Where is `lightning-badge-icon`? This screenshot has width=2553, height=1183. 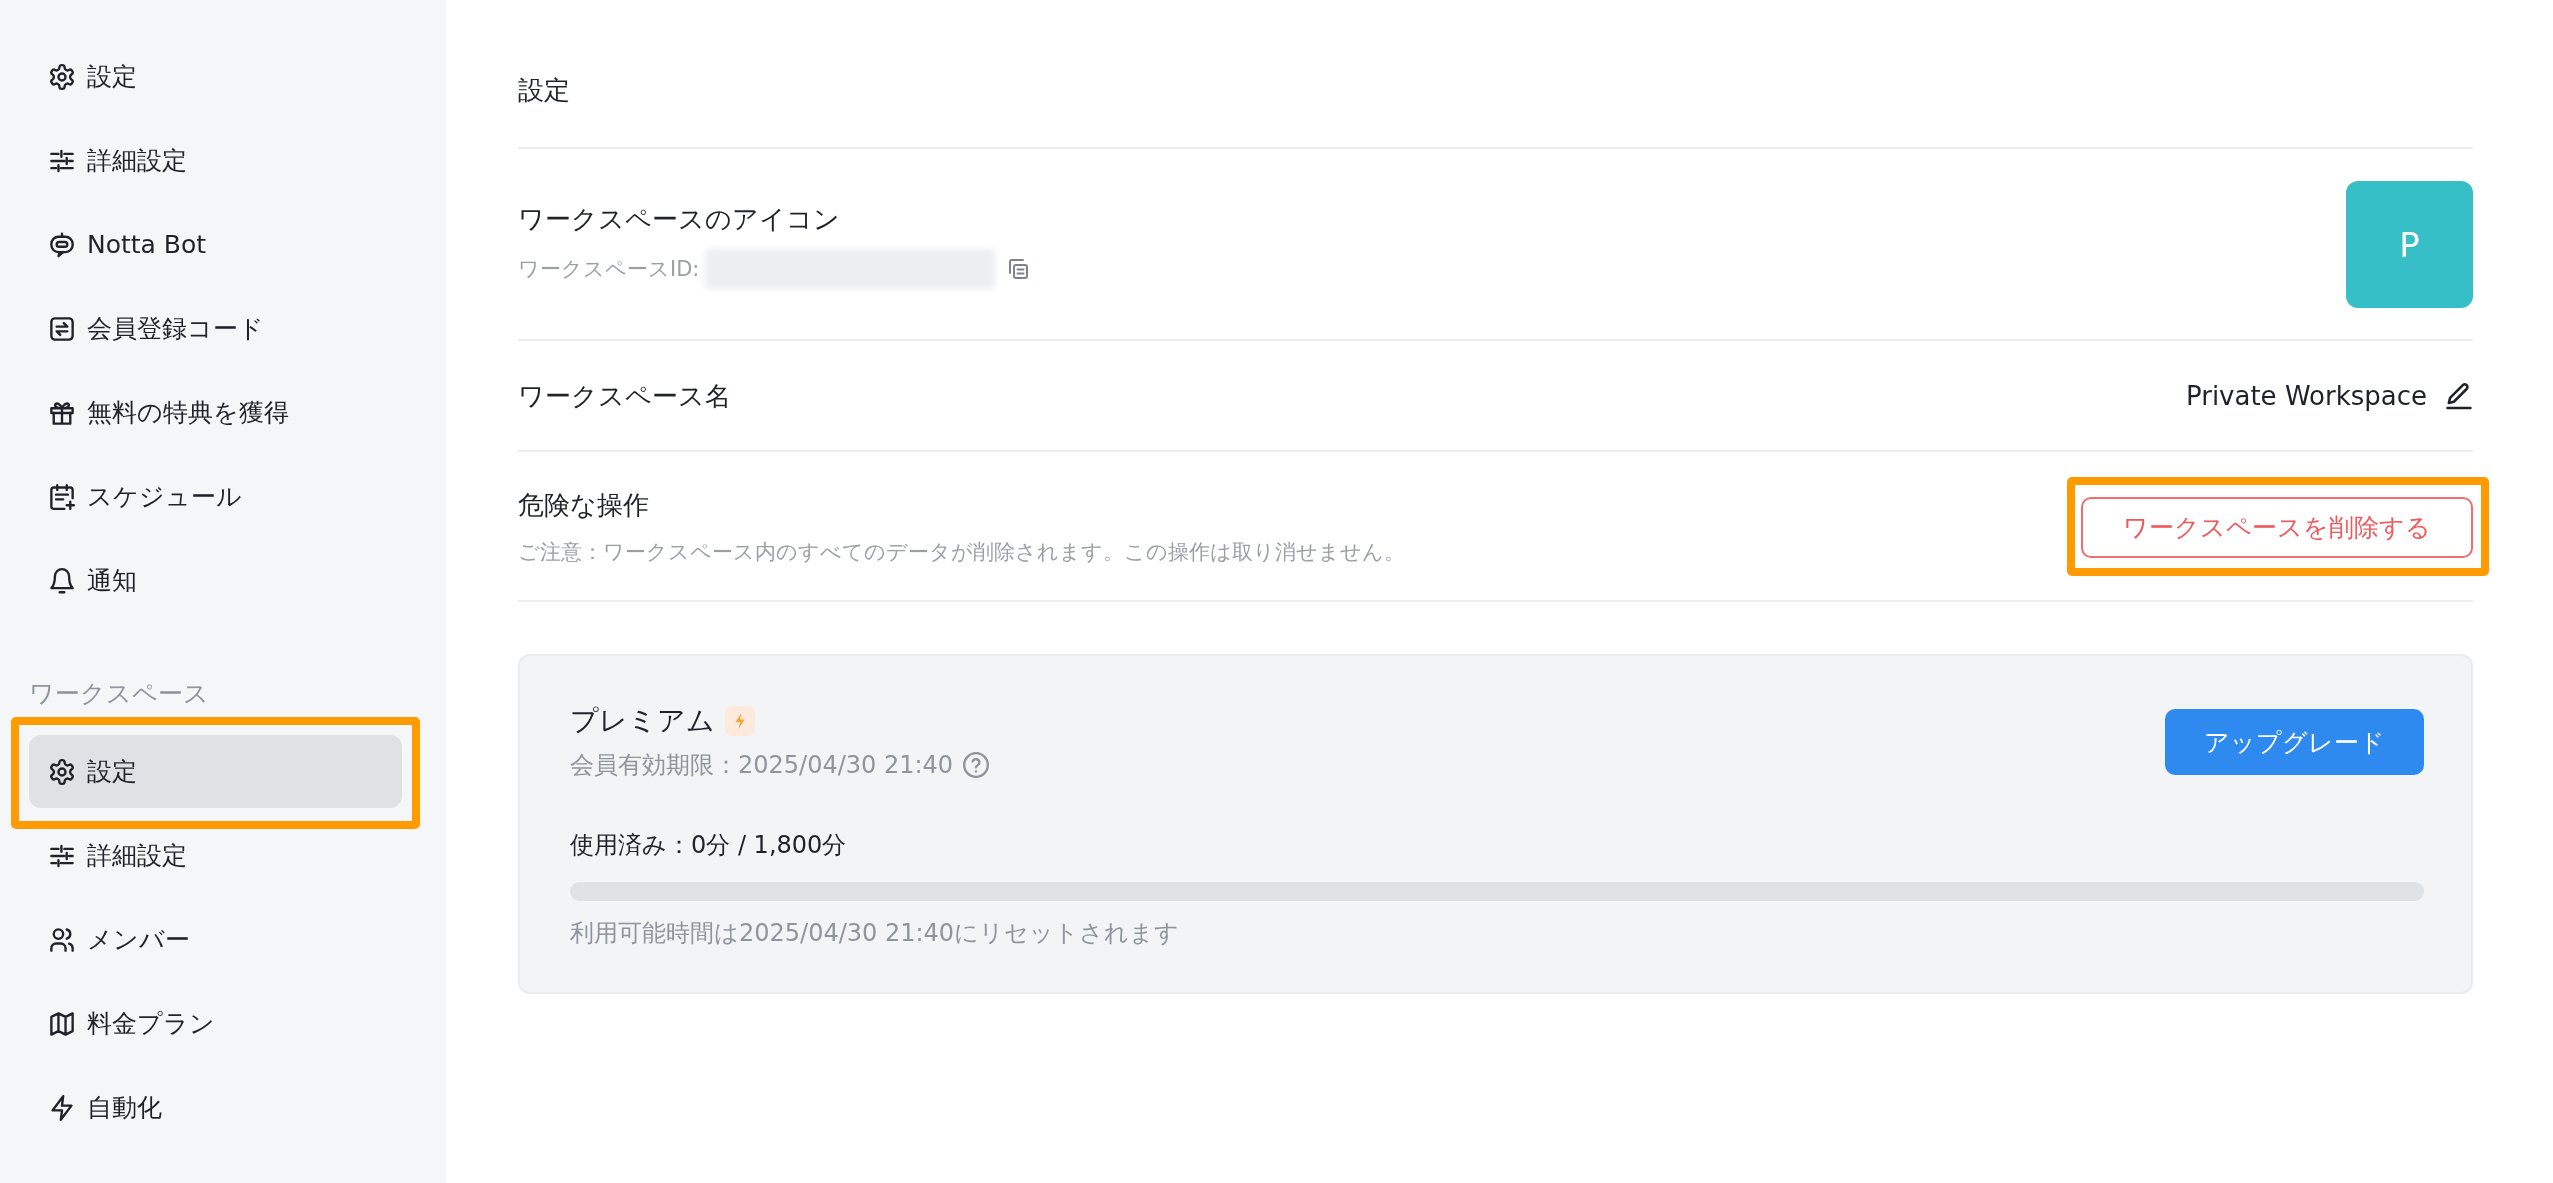 lightning-badge-icon is located at coordinates (740, 721).